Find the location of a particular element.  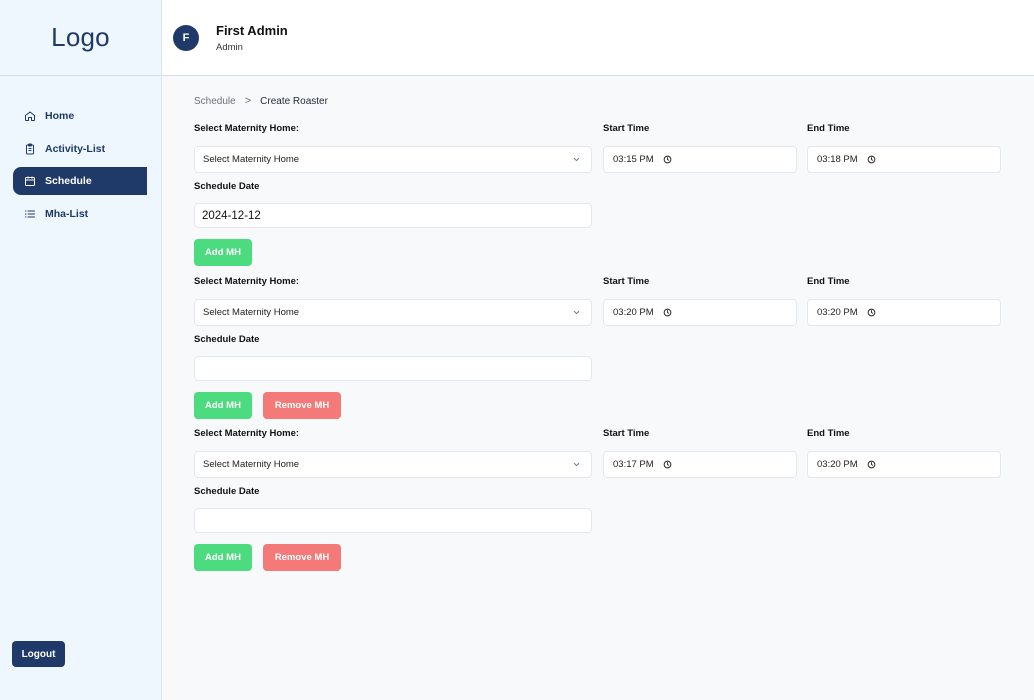

breadcrumb-current: Create Roaster is located at coordinates (294, 101).